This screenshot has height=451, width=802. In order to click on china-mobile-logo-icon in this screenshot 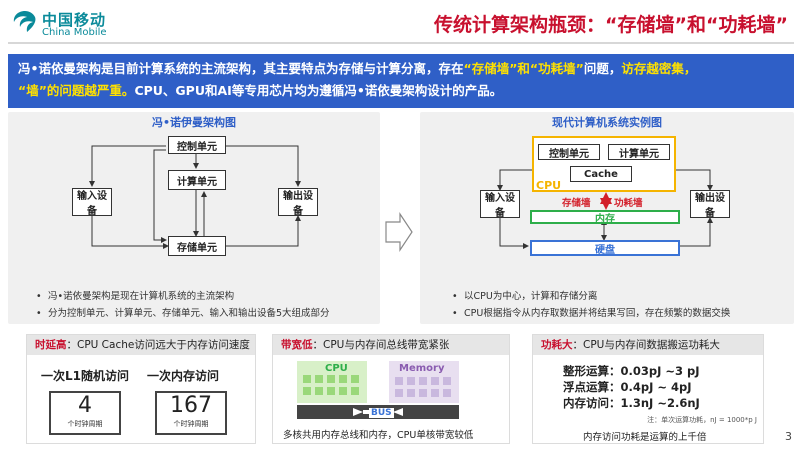, I will do `click(24, 21)`.